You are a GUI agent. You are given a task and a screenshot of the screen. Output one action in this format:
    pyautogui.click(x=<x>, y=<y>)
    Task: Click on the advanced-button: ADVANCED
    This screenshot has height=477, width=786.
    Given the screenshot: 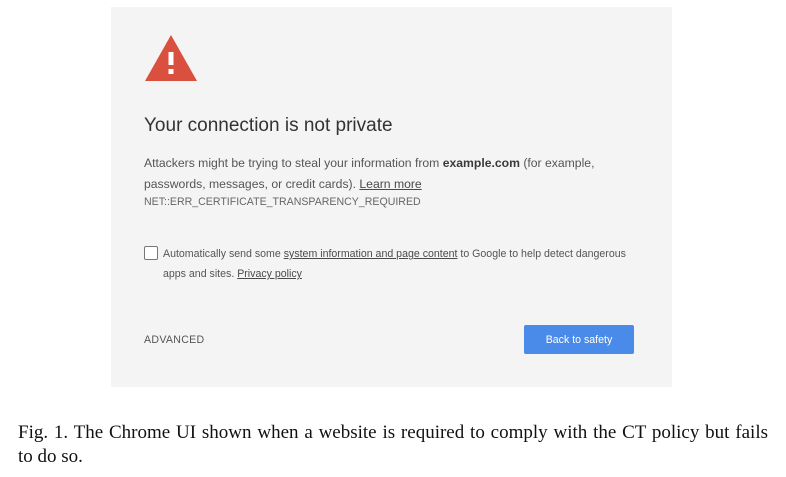 What is the action you would take?
    pyautogui.click(x=174, y=340)
    